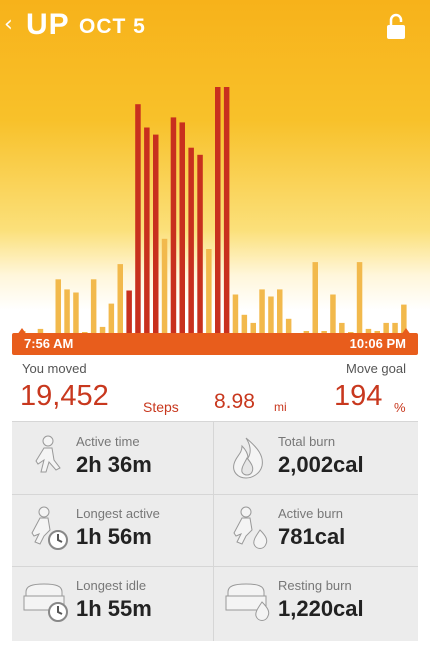 The width and height of the screenshot is (430, 660). What do you see at coordinates (321, 464) in the screenshot?
I see `stat-value: 2,002cal` at bounding box center [321, 464].